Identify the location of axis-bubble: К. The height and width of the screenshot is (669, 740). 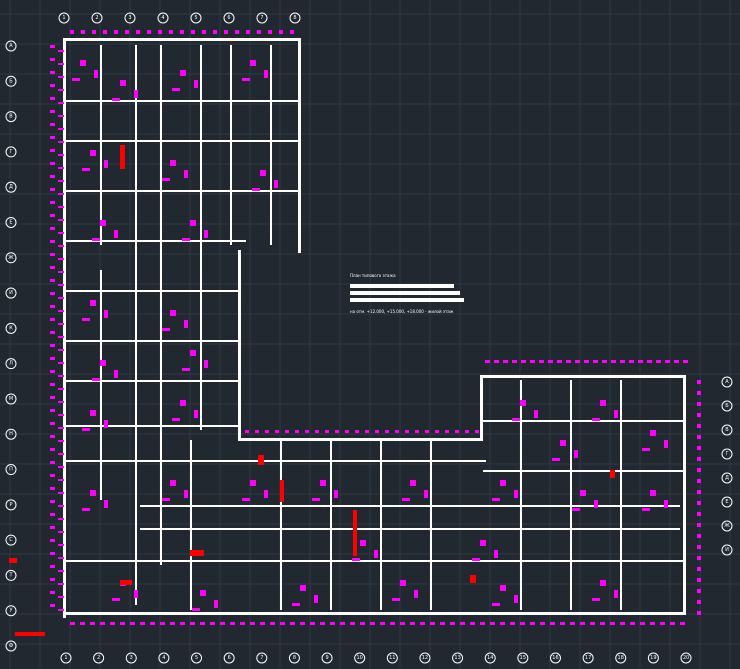
(11, 328).